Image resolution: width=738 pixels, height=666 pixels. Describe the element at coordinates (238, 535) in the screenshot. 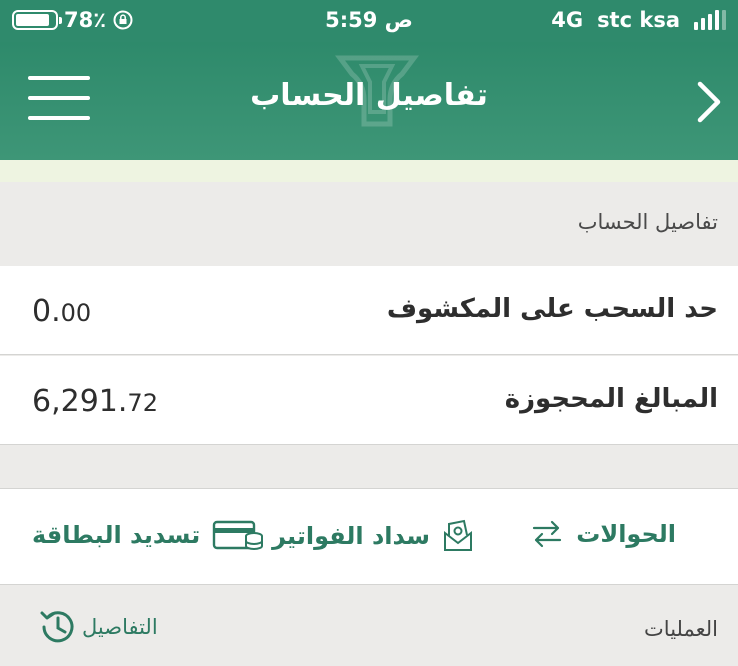

I see `card-coins-icon` at that location.